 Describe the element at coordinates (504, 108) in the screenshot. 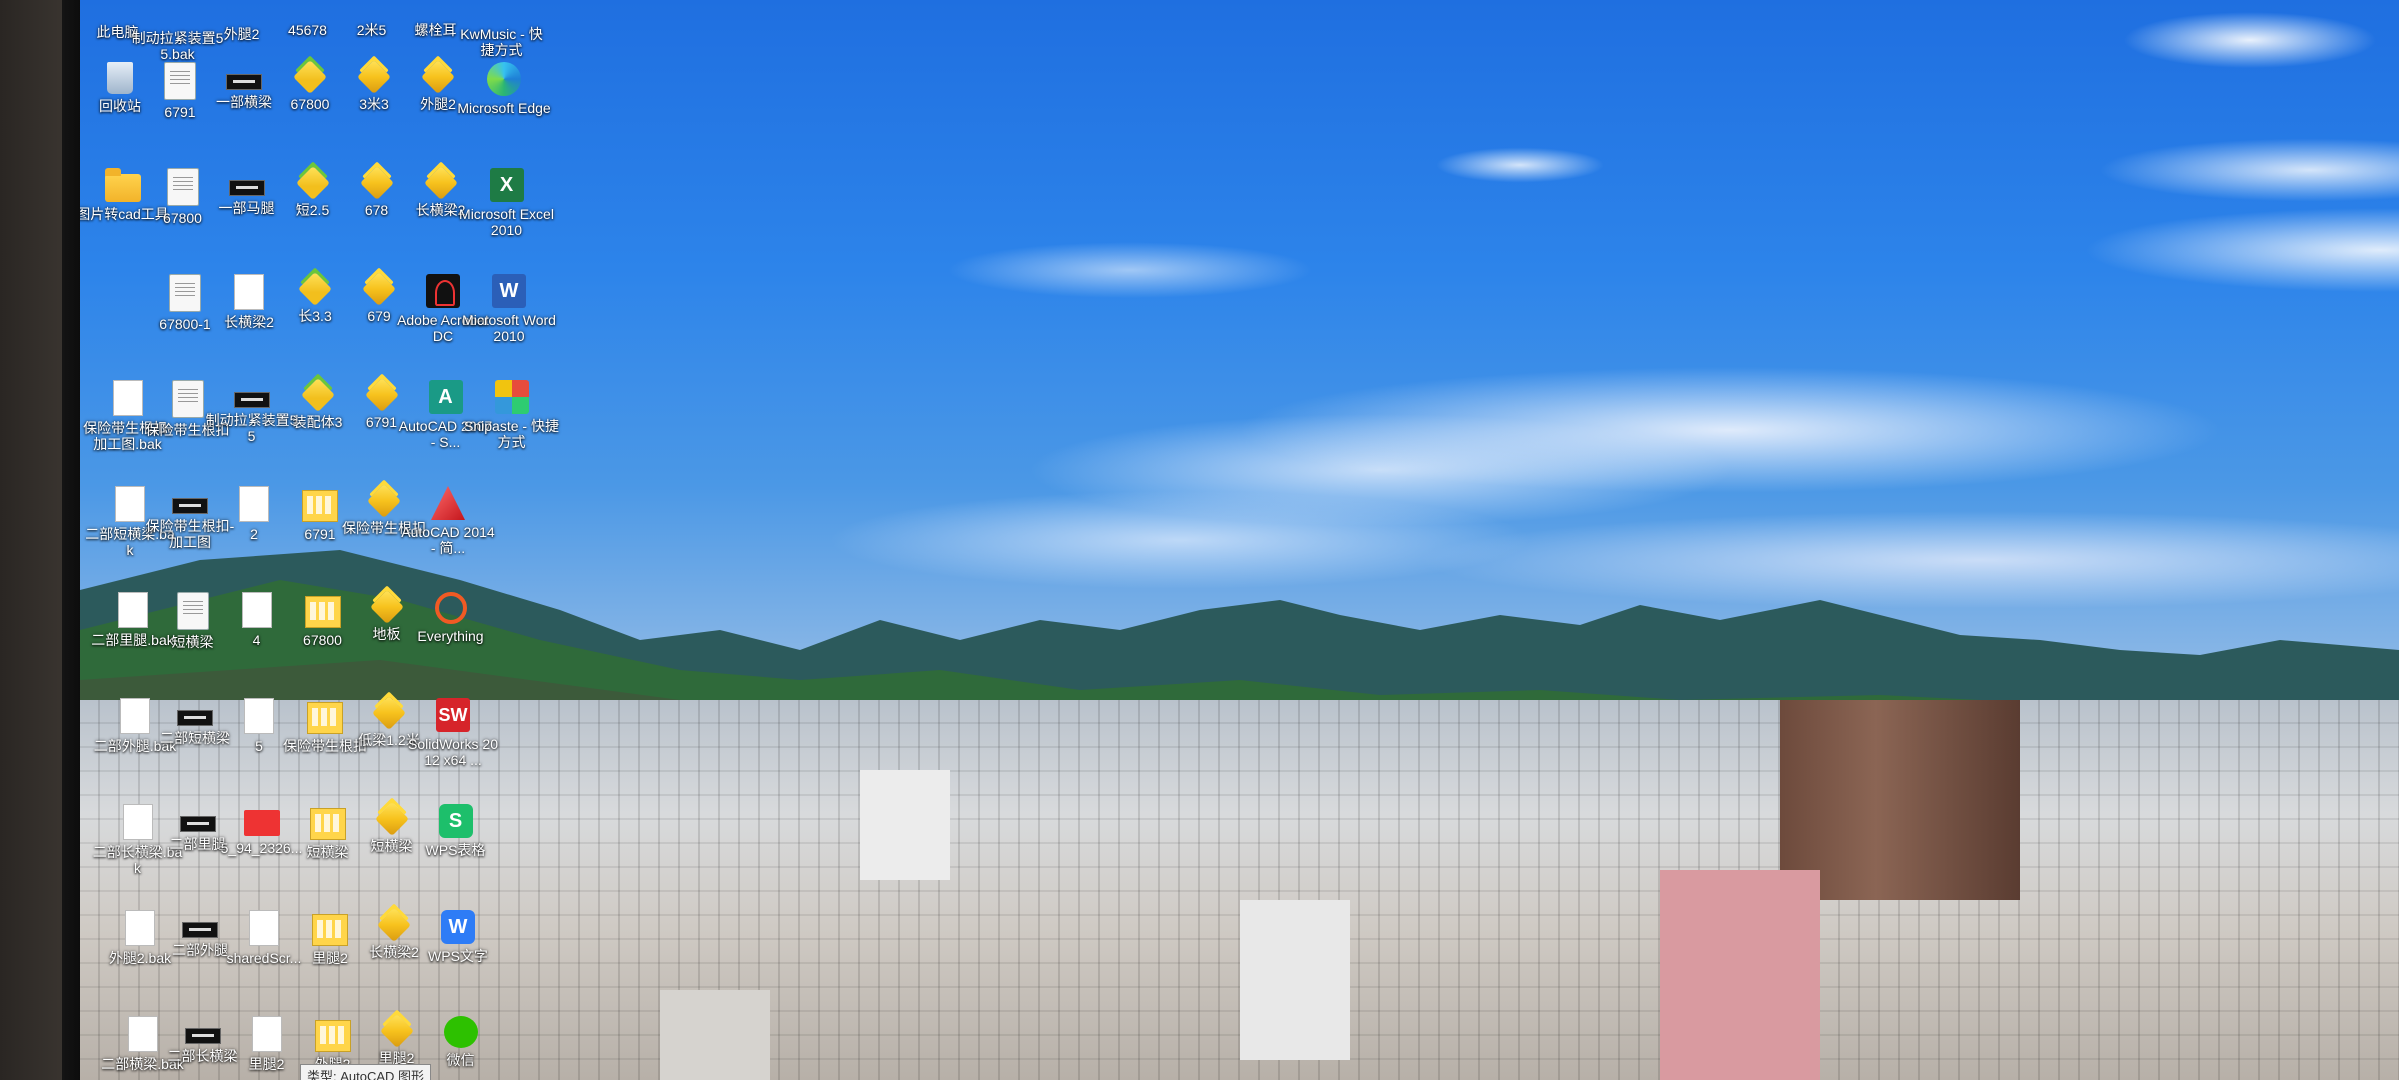

I see `desktop-icon-label: Microsoft Edge` at that location.